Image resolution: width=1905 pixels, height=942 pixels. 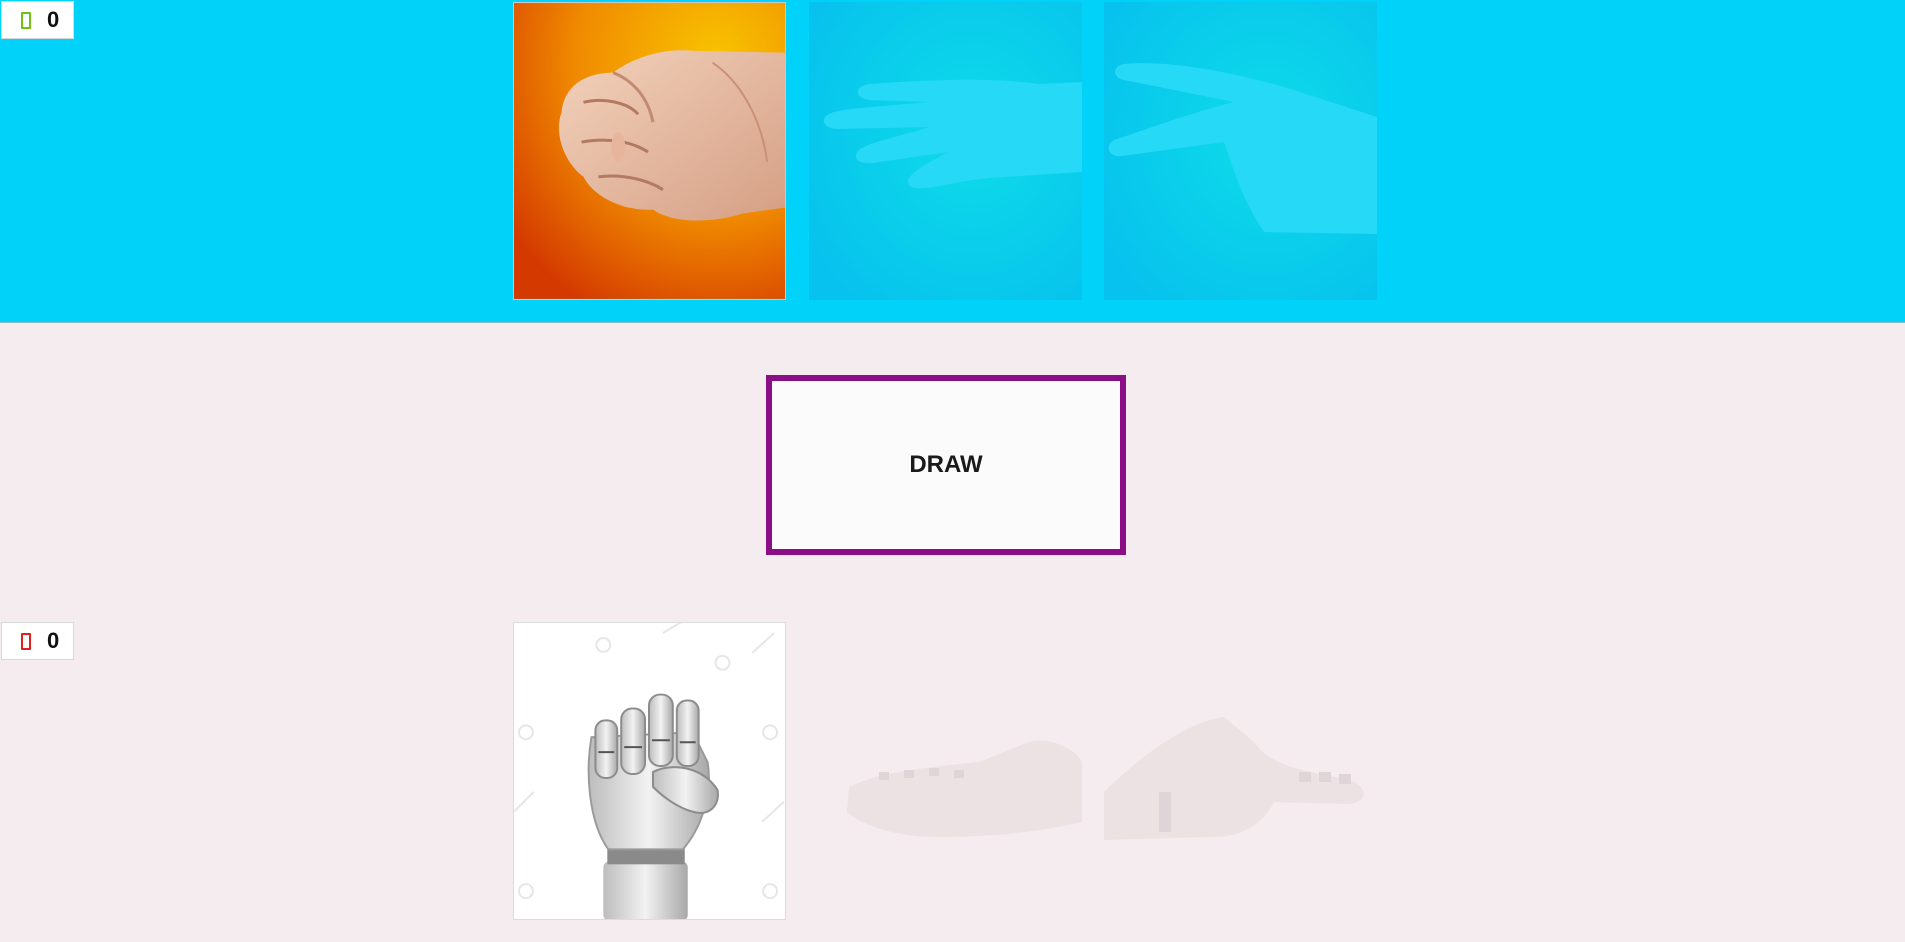 I want to click on robot-hand-scissors-image, so click(x=1240, y=771).